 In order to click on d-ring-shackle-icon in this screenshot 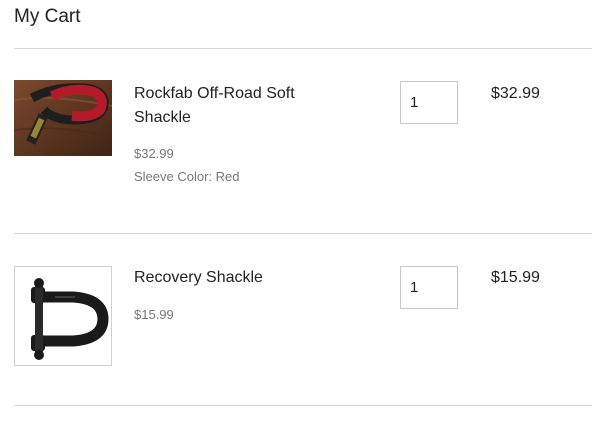, I will do `click(63, 316)`.